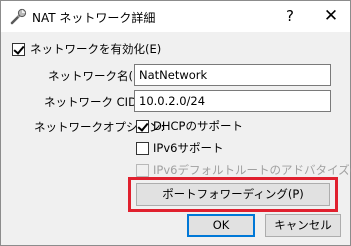 Image resolution: width=351 pixels, height=246 pixels. I want to click on dhcp-label: DHCPのサポート, so click(198, 126).